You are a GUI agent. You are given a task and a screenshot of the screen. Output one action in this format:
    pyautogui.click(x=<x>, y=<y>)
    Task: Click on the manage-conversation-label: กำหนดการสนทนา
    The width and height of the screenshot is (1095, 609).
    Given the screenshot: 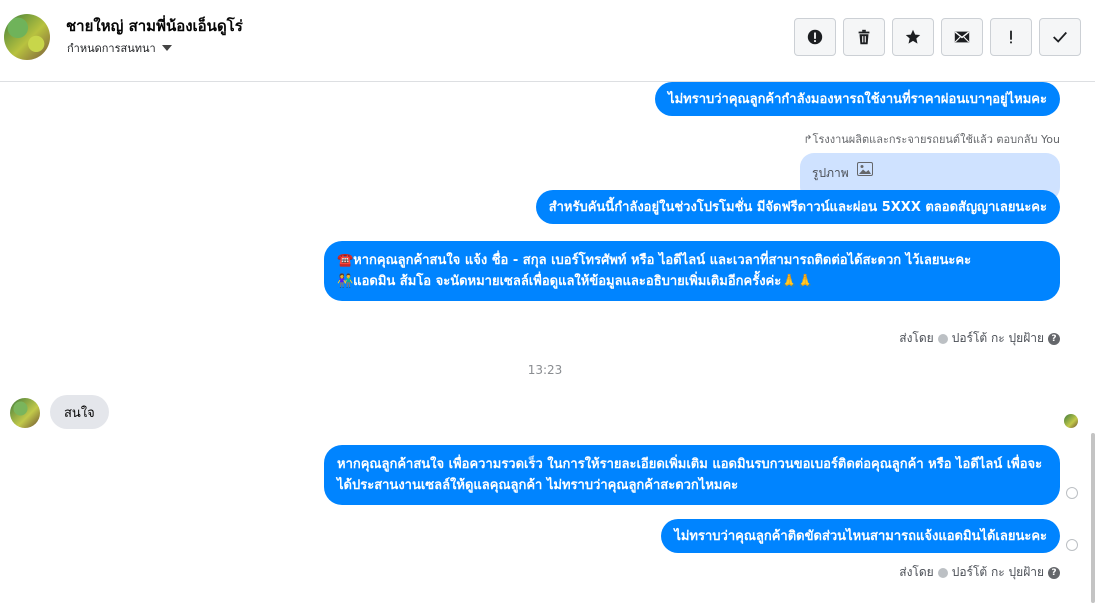 What is the action you would take?
    pyautogui.click(x=111, y=48)
    